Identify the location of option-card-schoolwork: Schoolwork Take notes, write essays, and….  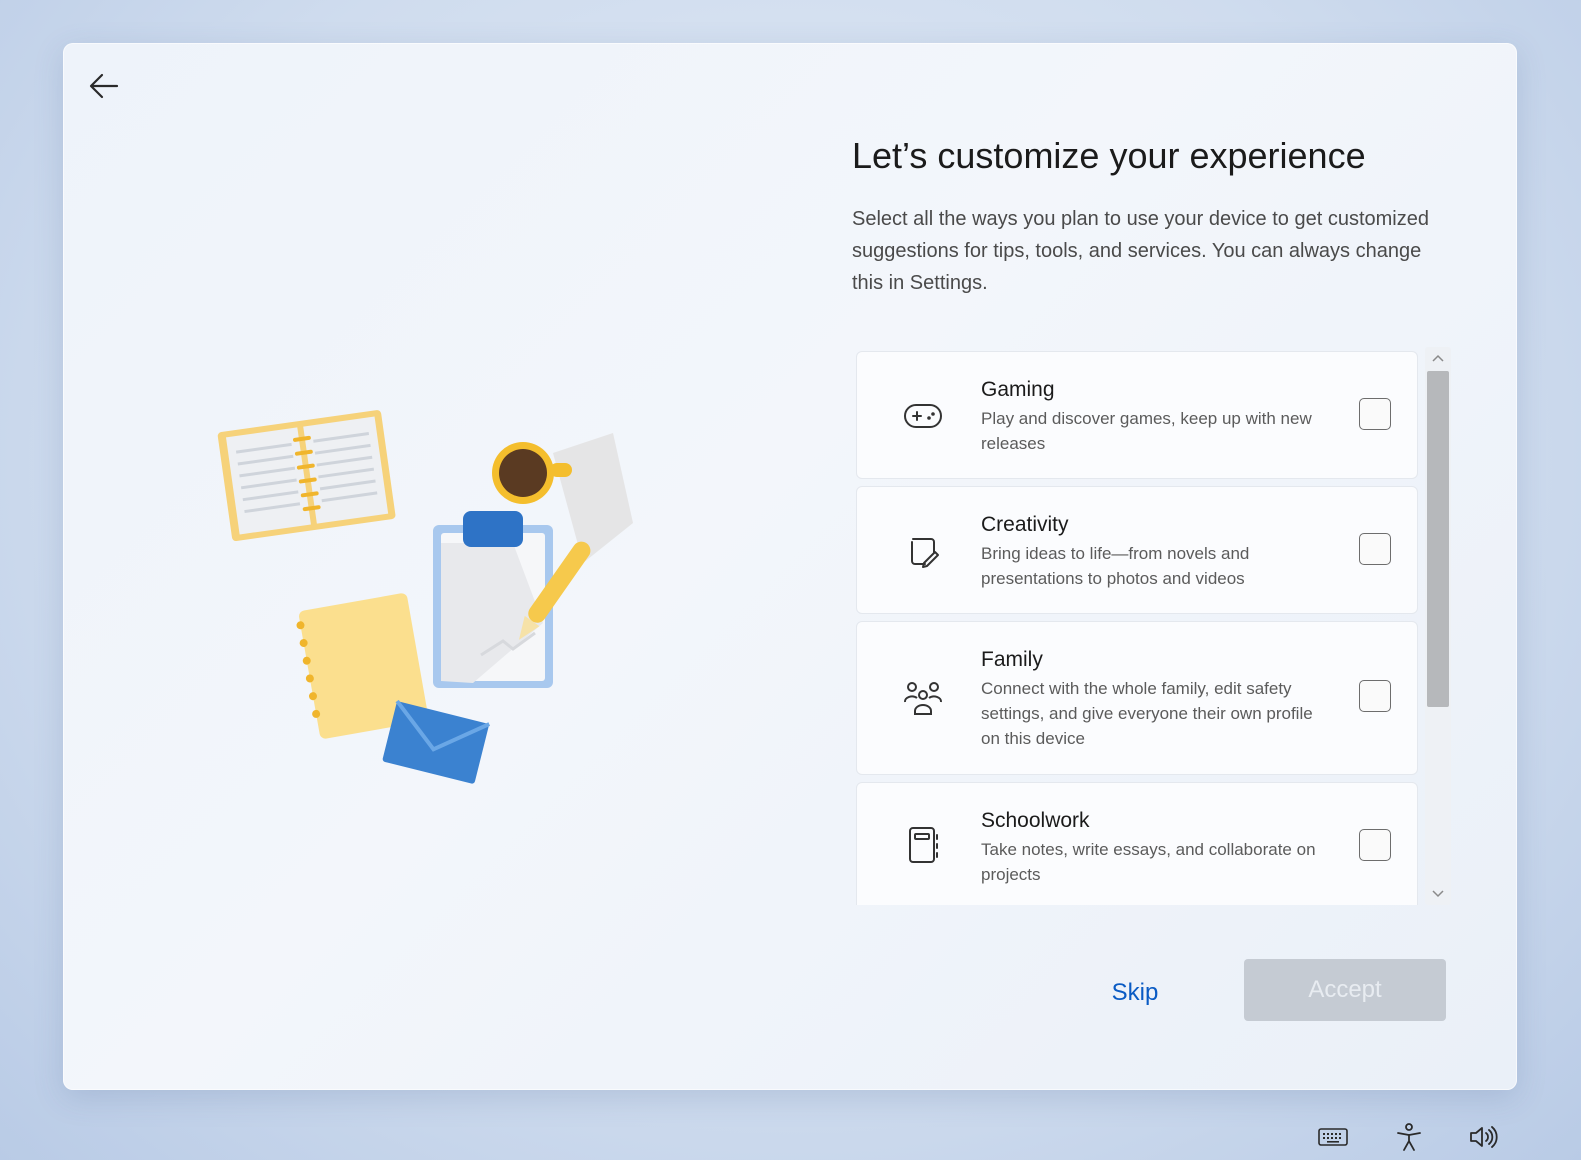
(1137, 843).